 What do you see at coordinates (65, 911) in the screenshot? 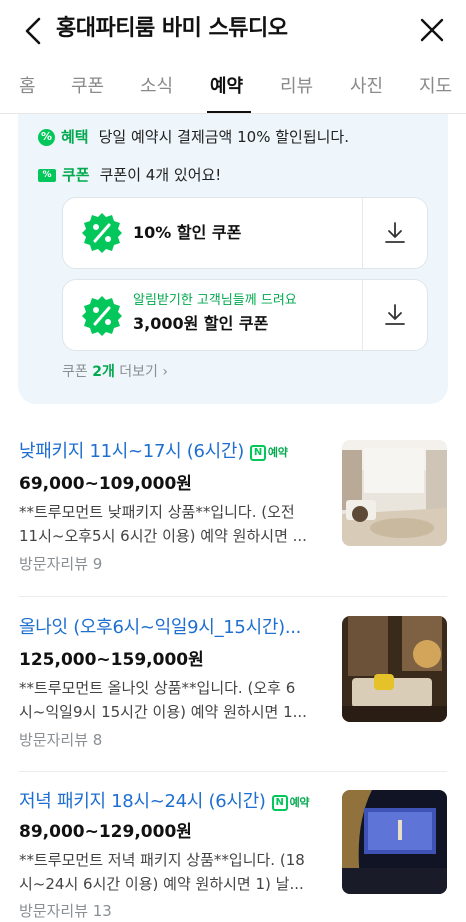
I see `item-review-count: 방문자리뷰 13` at bounding box center [65, 911].